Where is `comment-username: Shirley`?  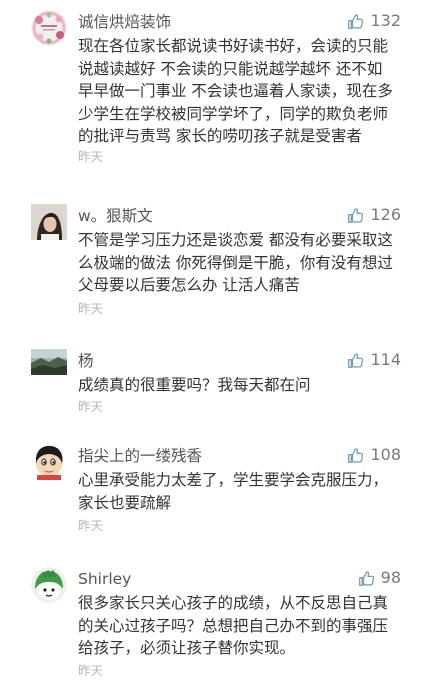
comment-username: Shirley is located at coordinates (104, 579).